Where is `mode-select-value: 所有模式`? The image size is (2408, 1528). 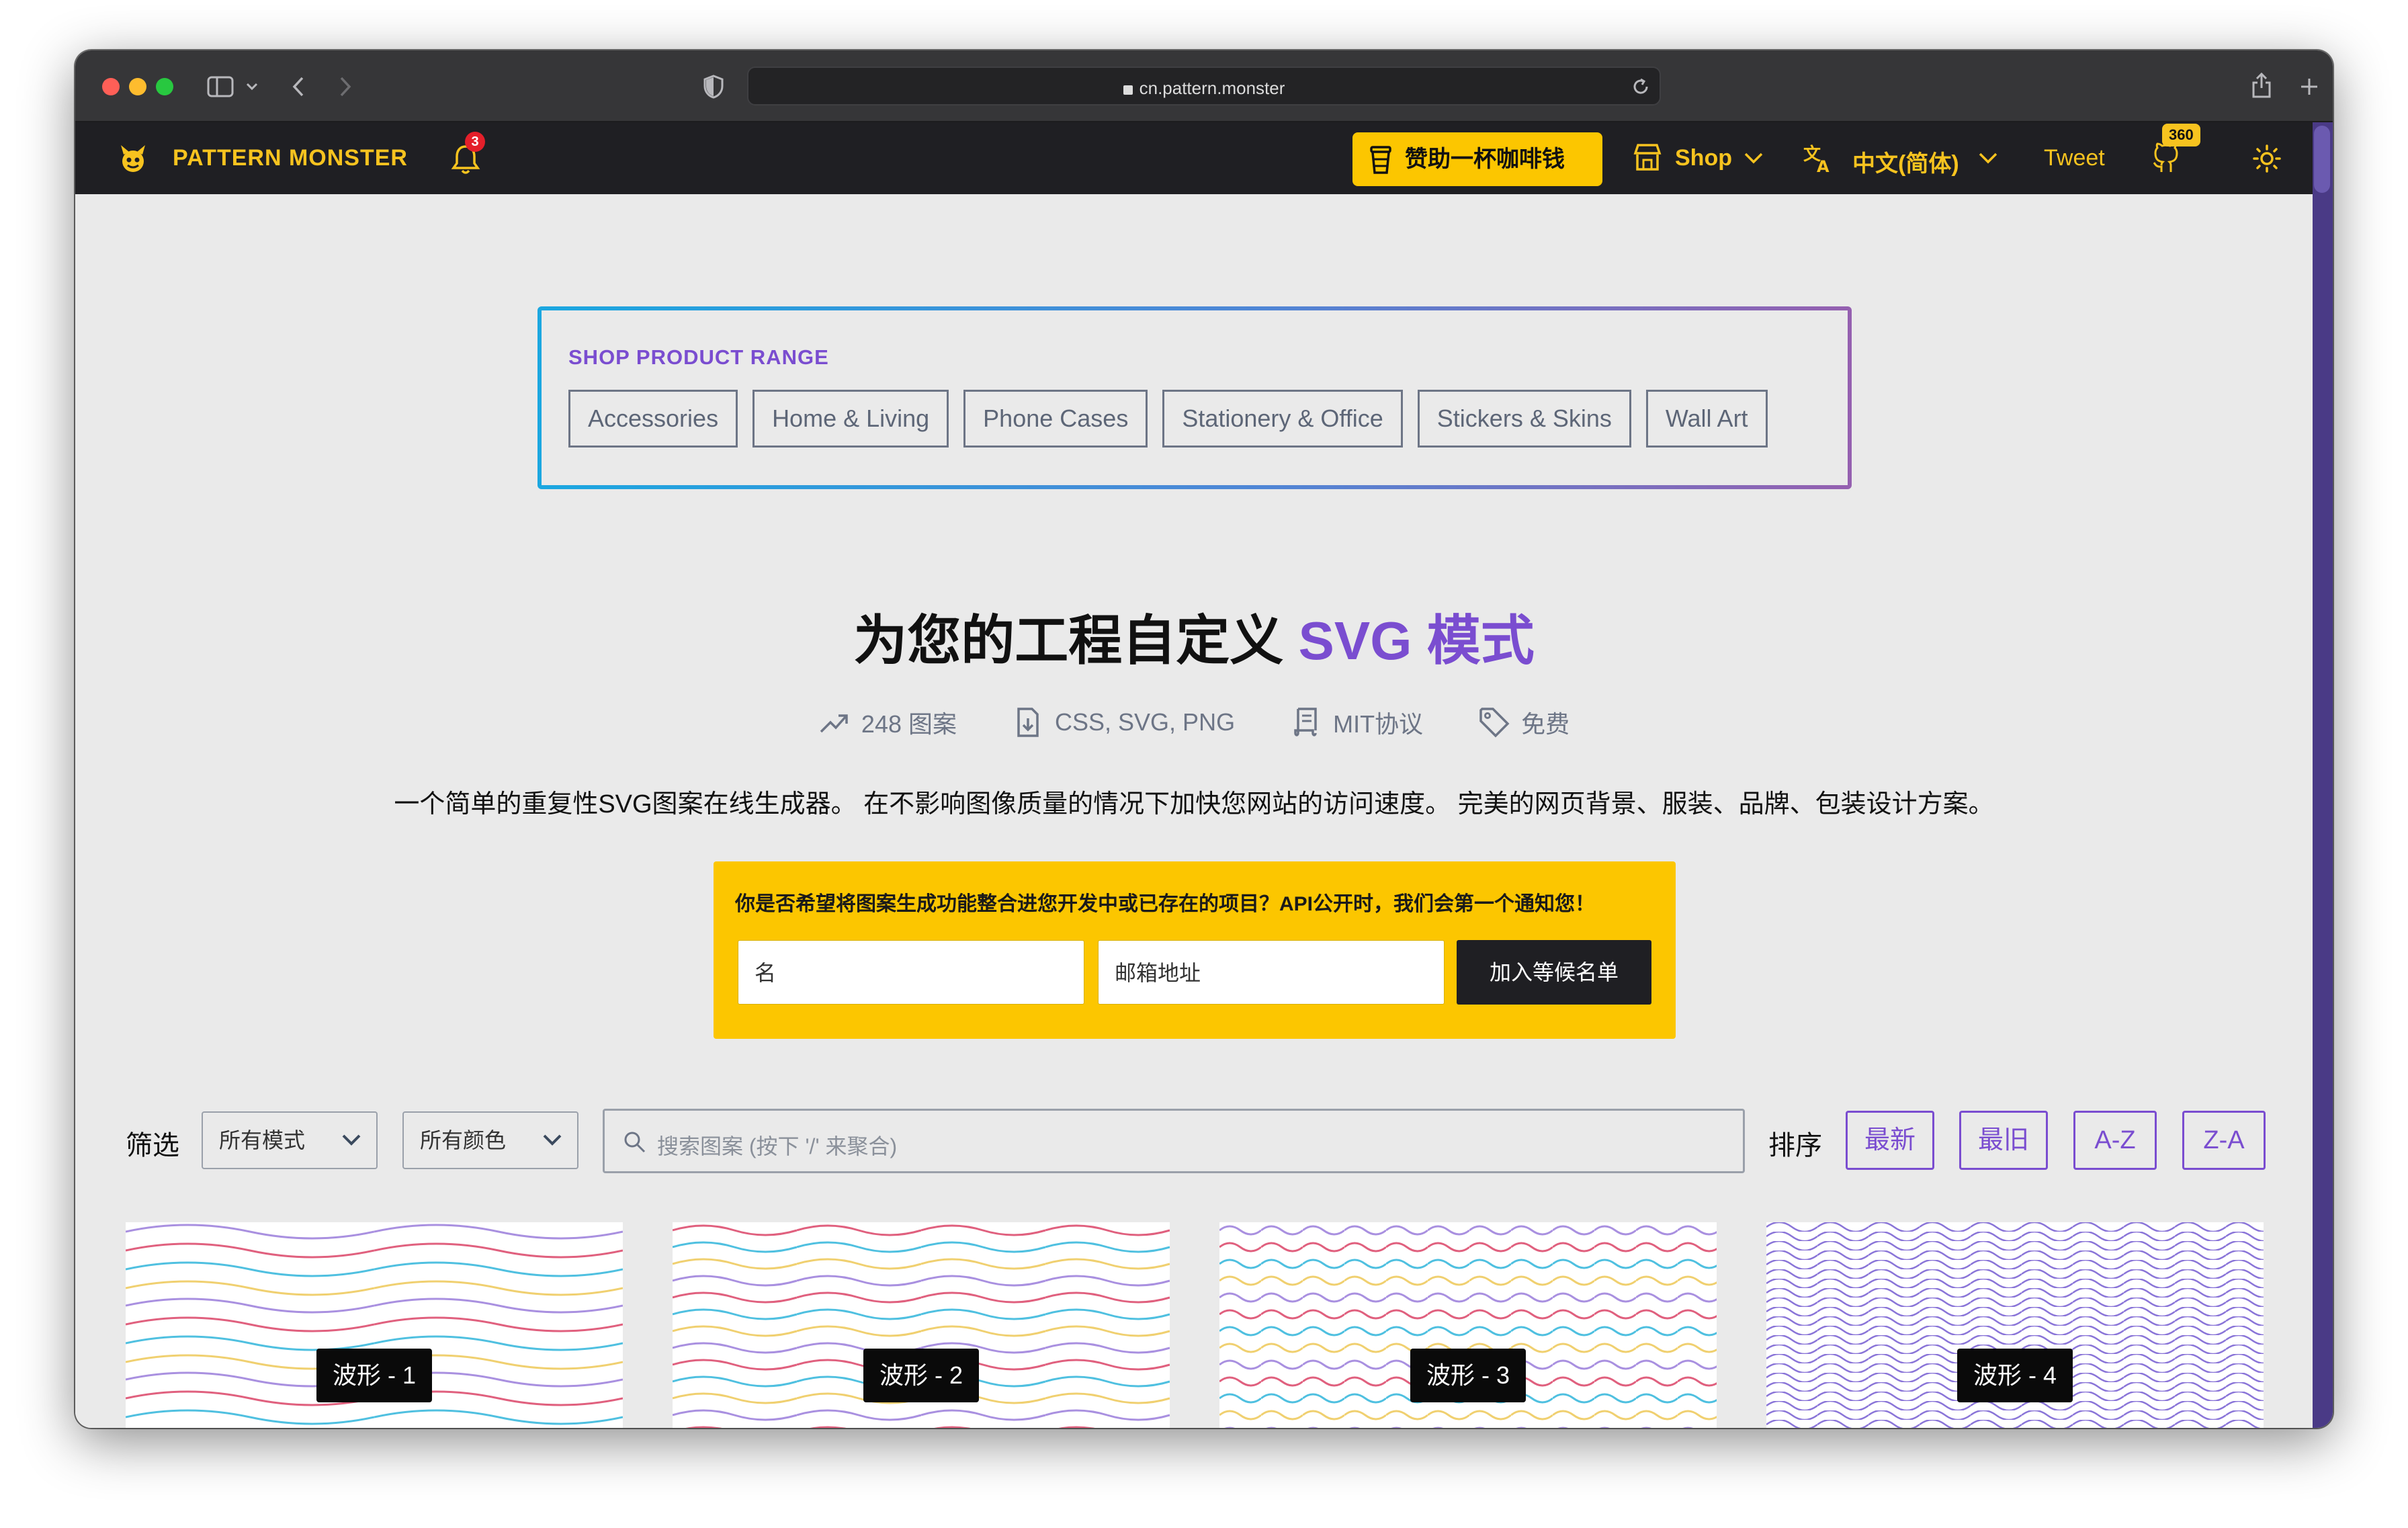 mode-select-value: 所有模式 is located at coordinates (262, 1140).